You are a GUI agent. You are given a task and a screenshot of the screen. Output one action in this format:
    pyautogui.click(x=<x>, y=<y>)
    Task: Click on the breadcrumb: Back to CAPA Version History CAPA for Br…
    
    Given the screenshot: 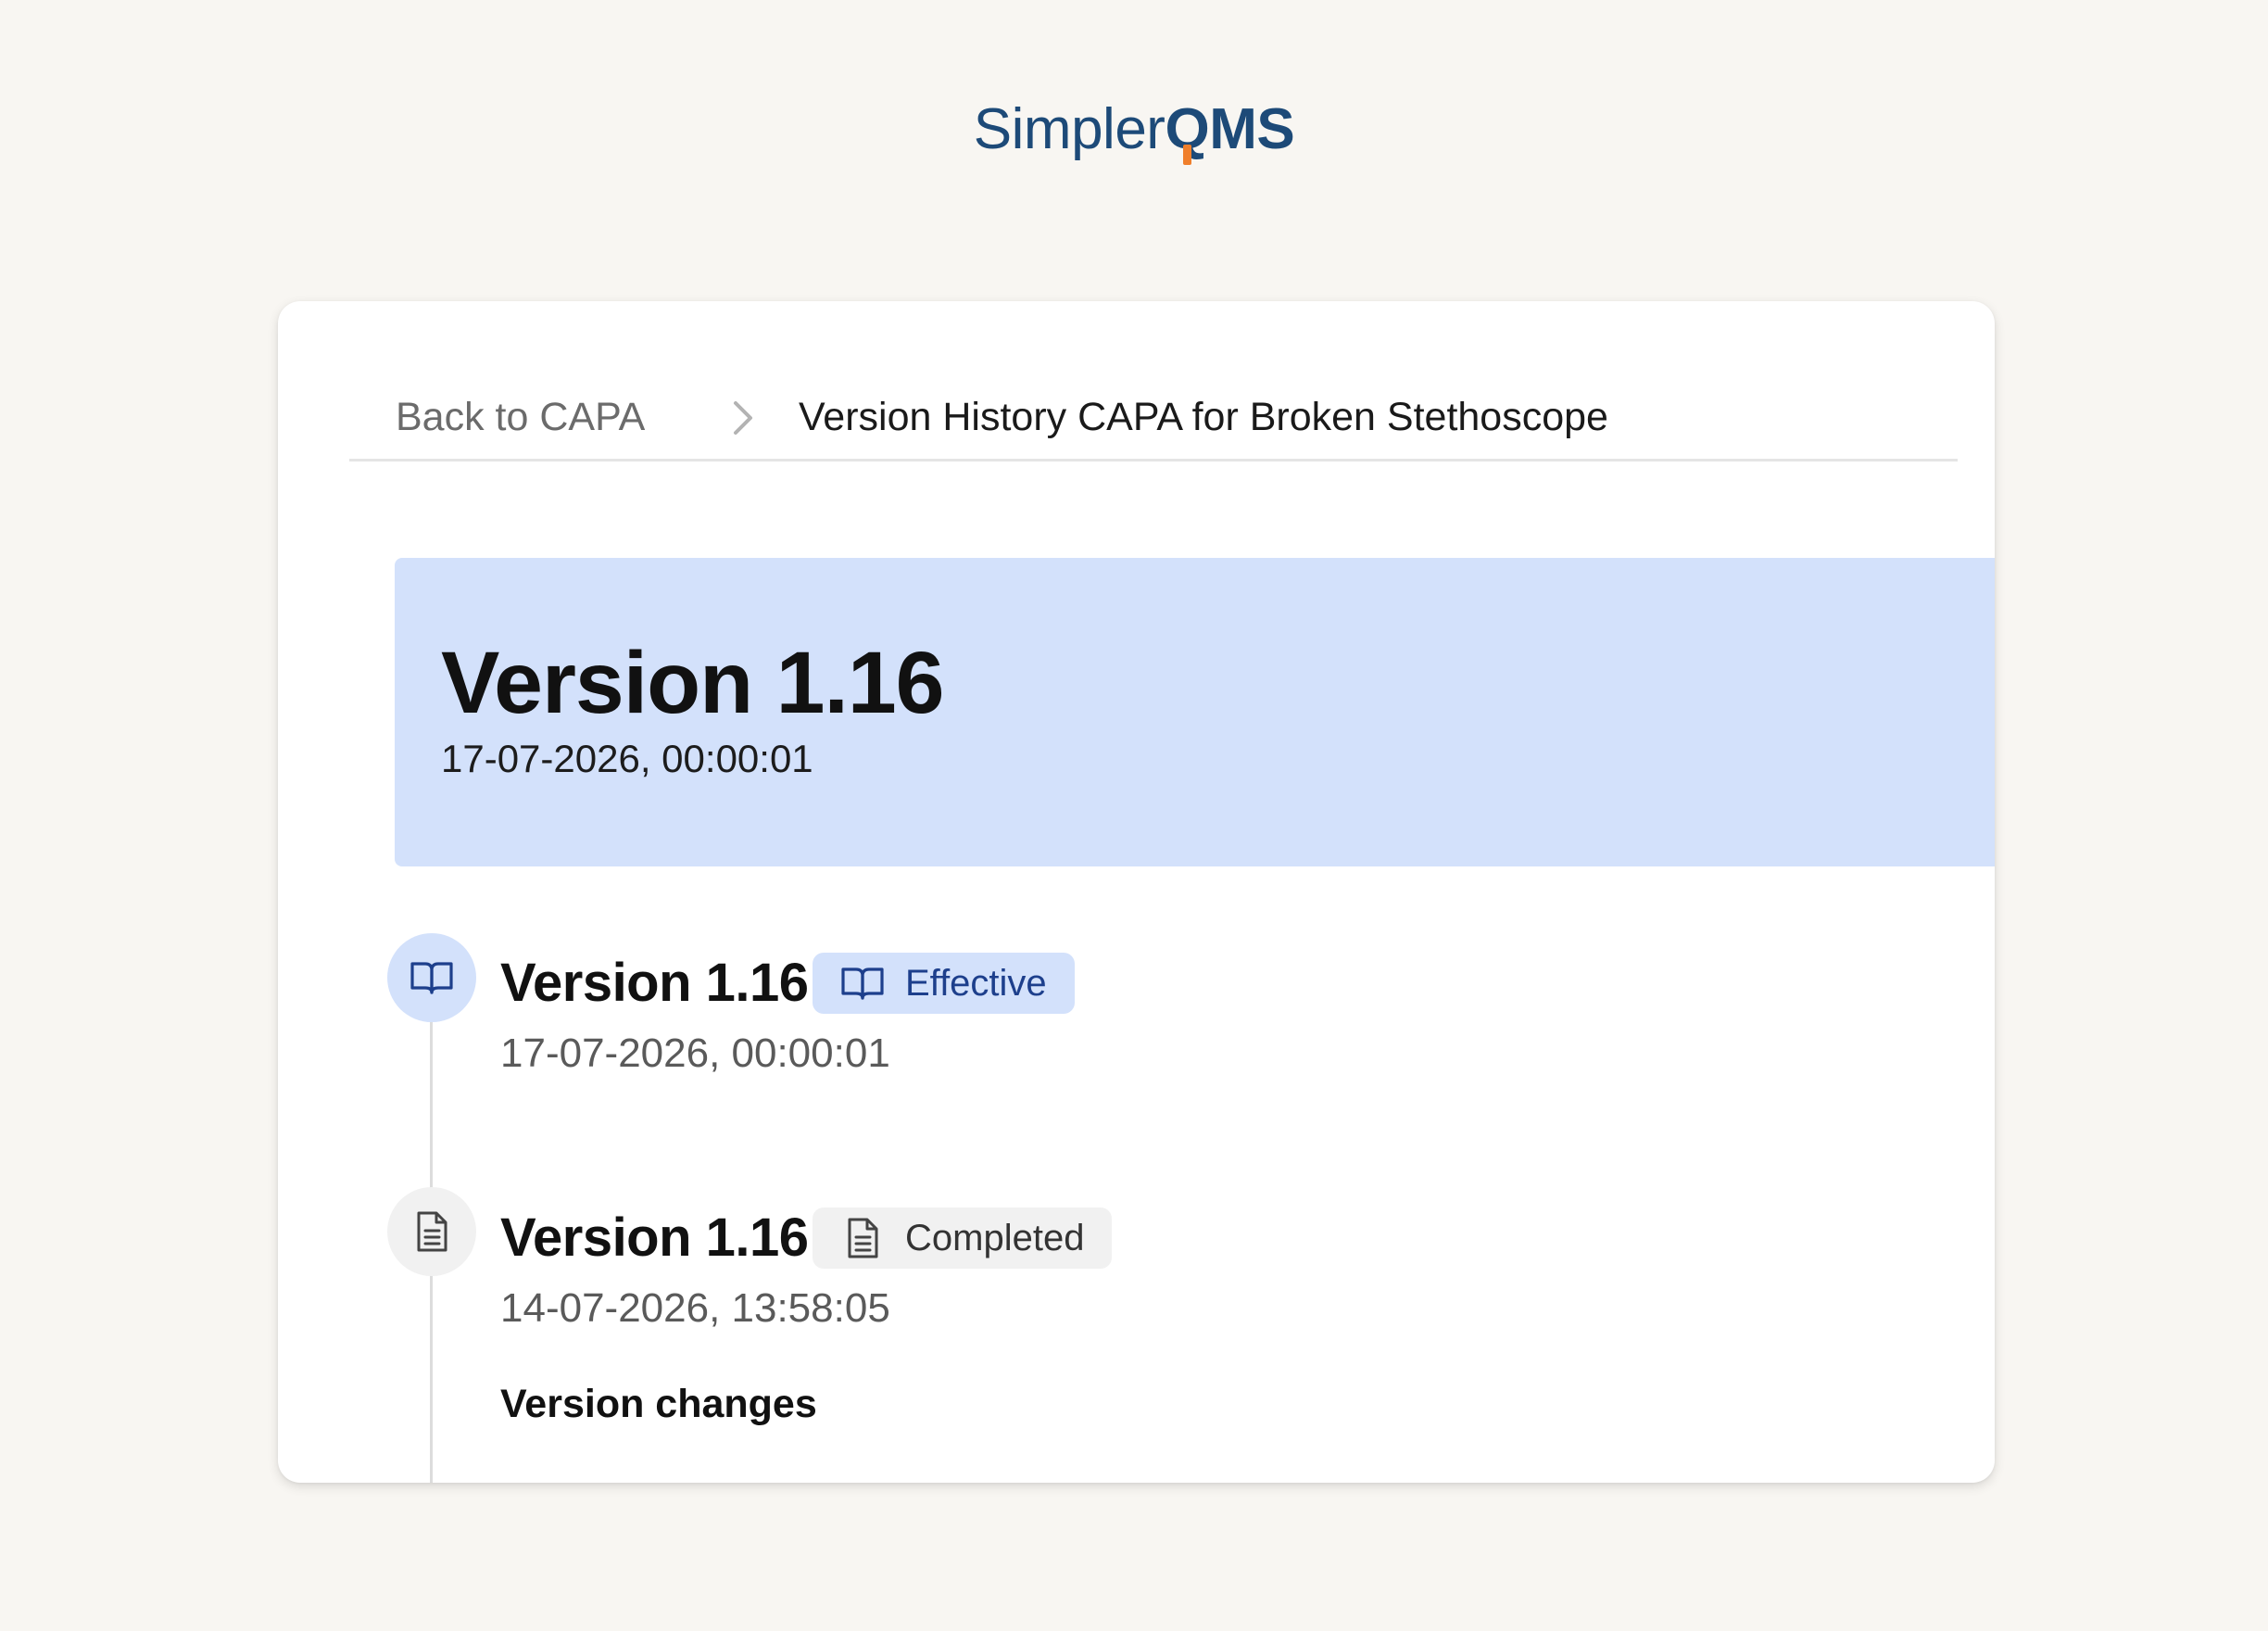 What is the action you would take?
    pyautogui.click(x=1153, y=409)
    